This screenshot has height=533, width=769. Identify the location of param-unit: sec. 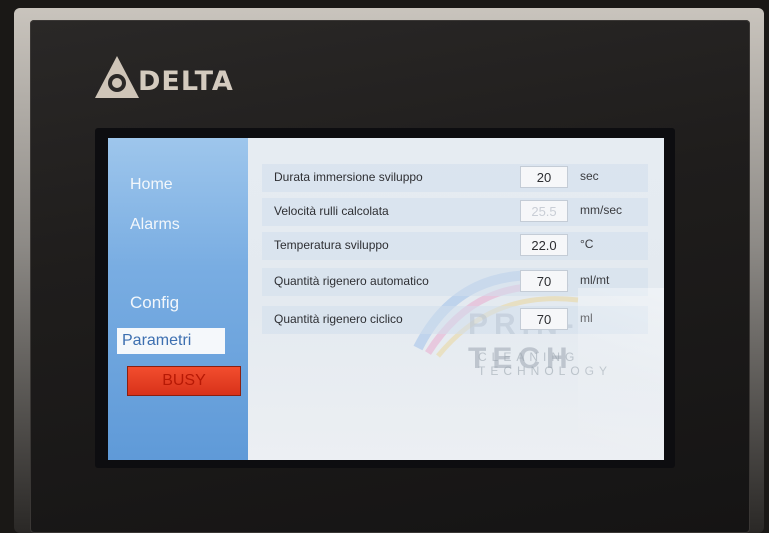
(589, 176).